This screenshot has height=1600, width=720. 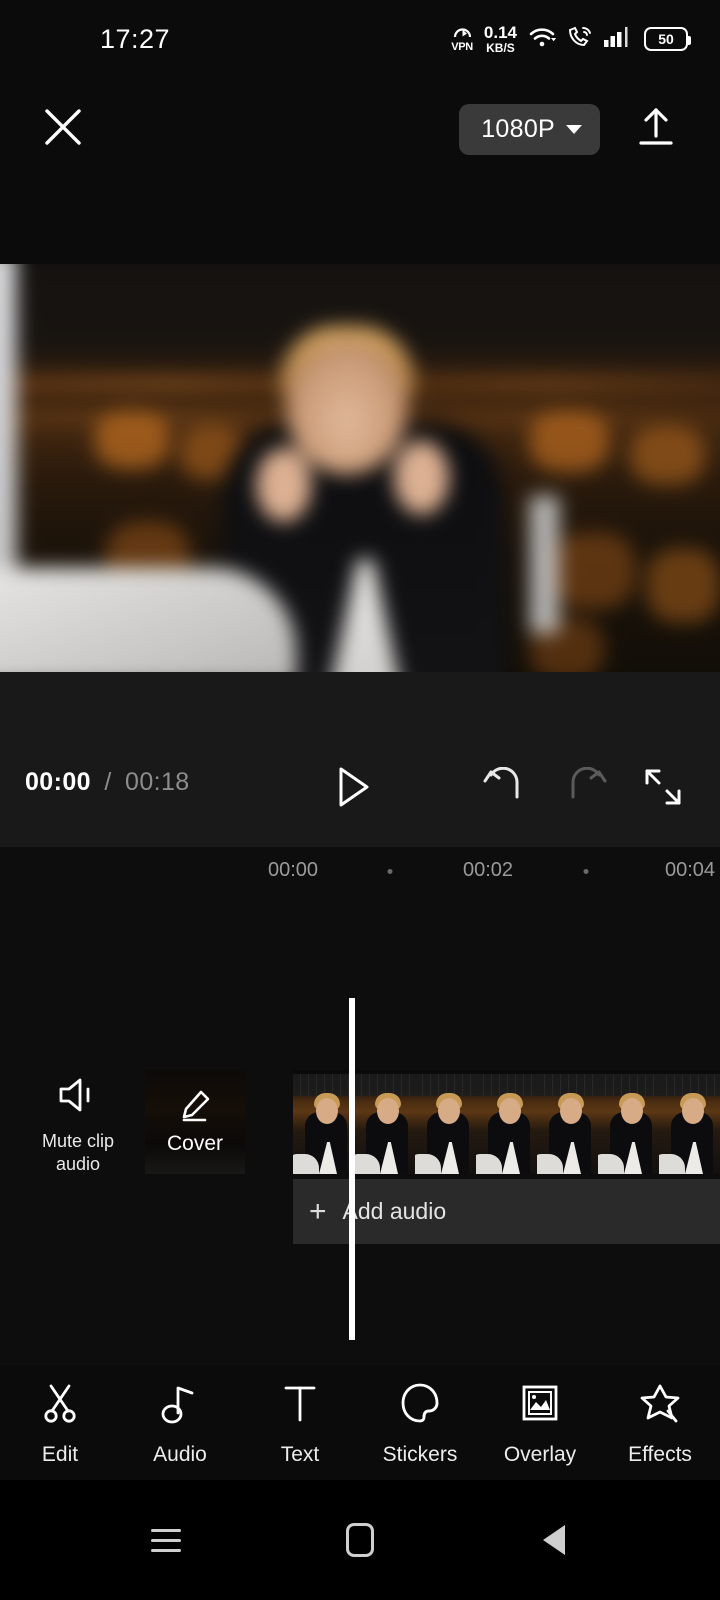 I want to click on undo-button, so click(x=505, y=789).